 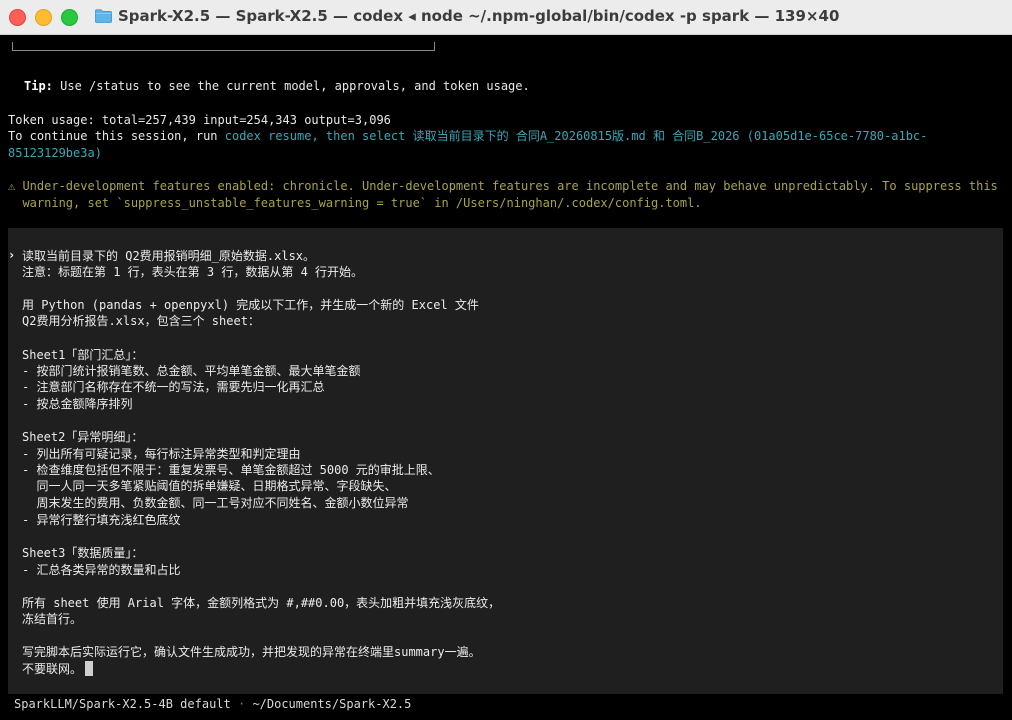 I want to click on prompt-line: Sheet1「部门汇总」：, so click(x=83, y=355).